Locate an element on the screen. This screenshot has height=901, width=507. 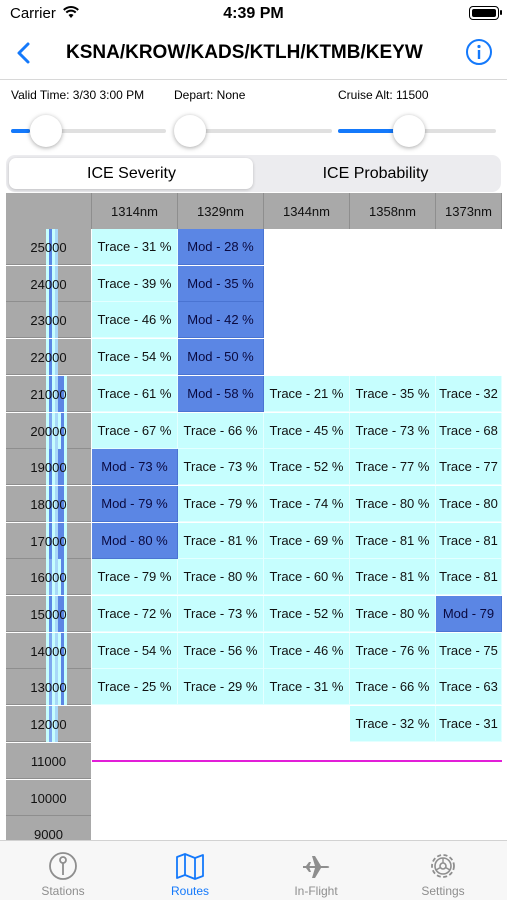
icing-cell-moderate: Mod - 58 % is located at coordinates (221, 393).